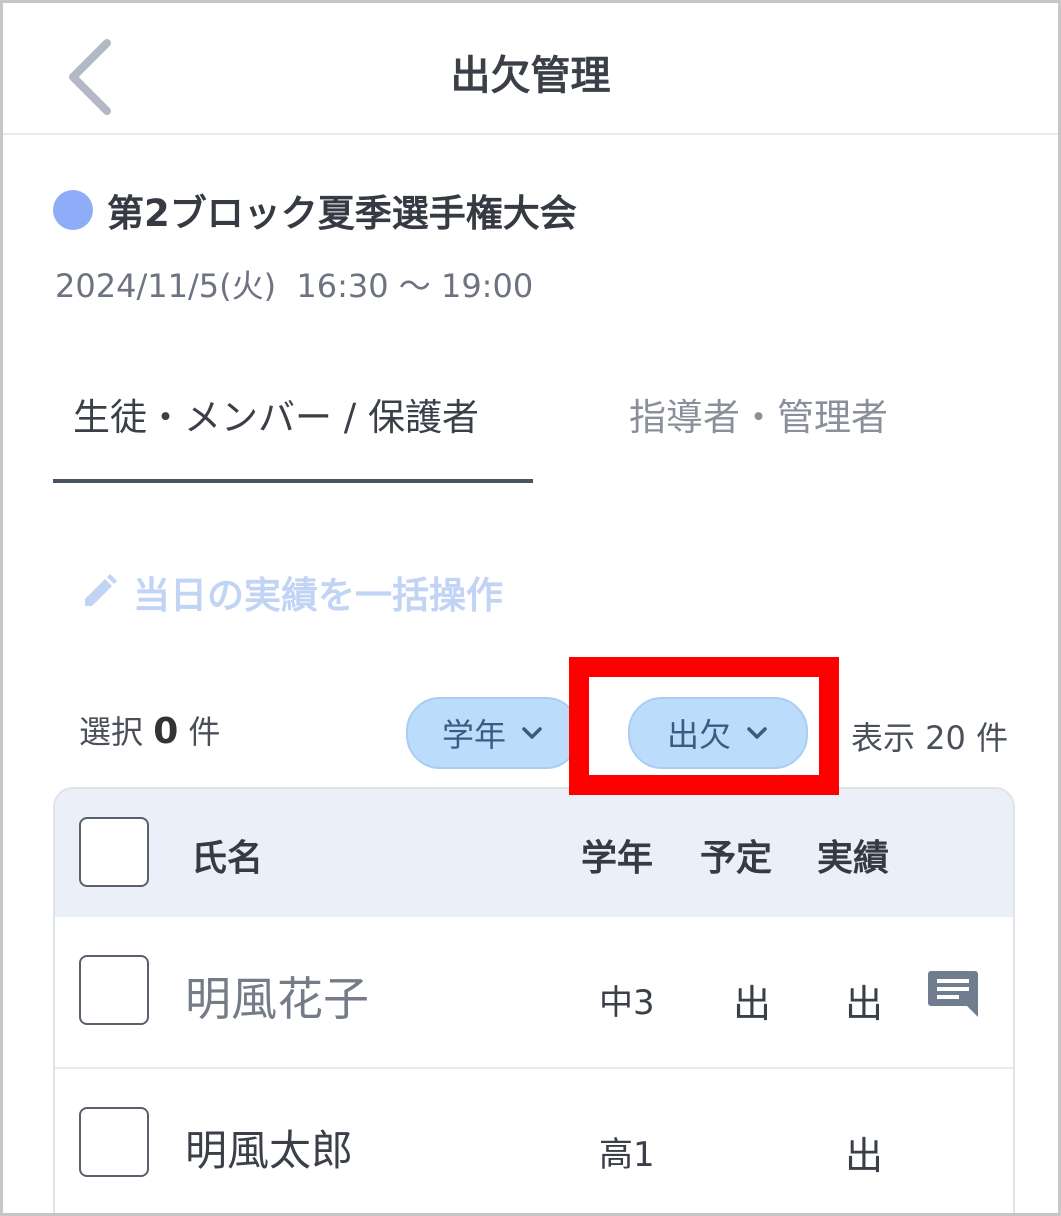  What do you see at coordinates (204, 732) in the screenshot?
I see `selected-suffix: 件` at bounding box center [204, 732].